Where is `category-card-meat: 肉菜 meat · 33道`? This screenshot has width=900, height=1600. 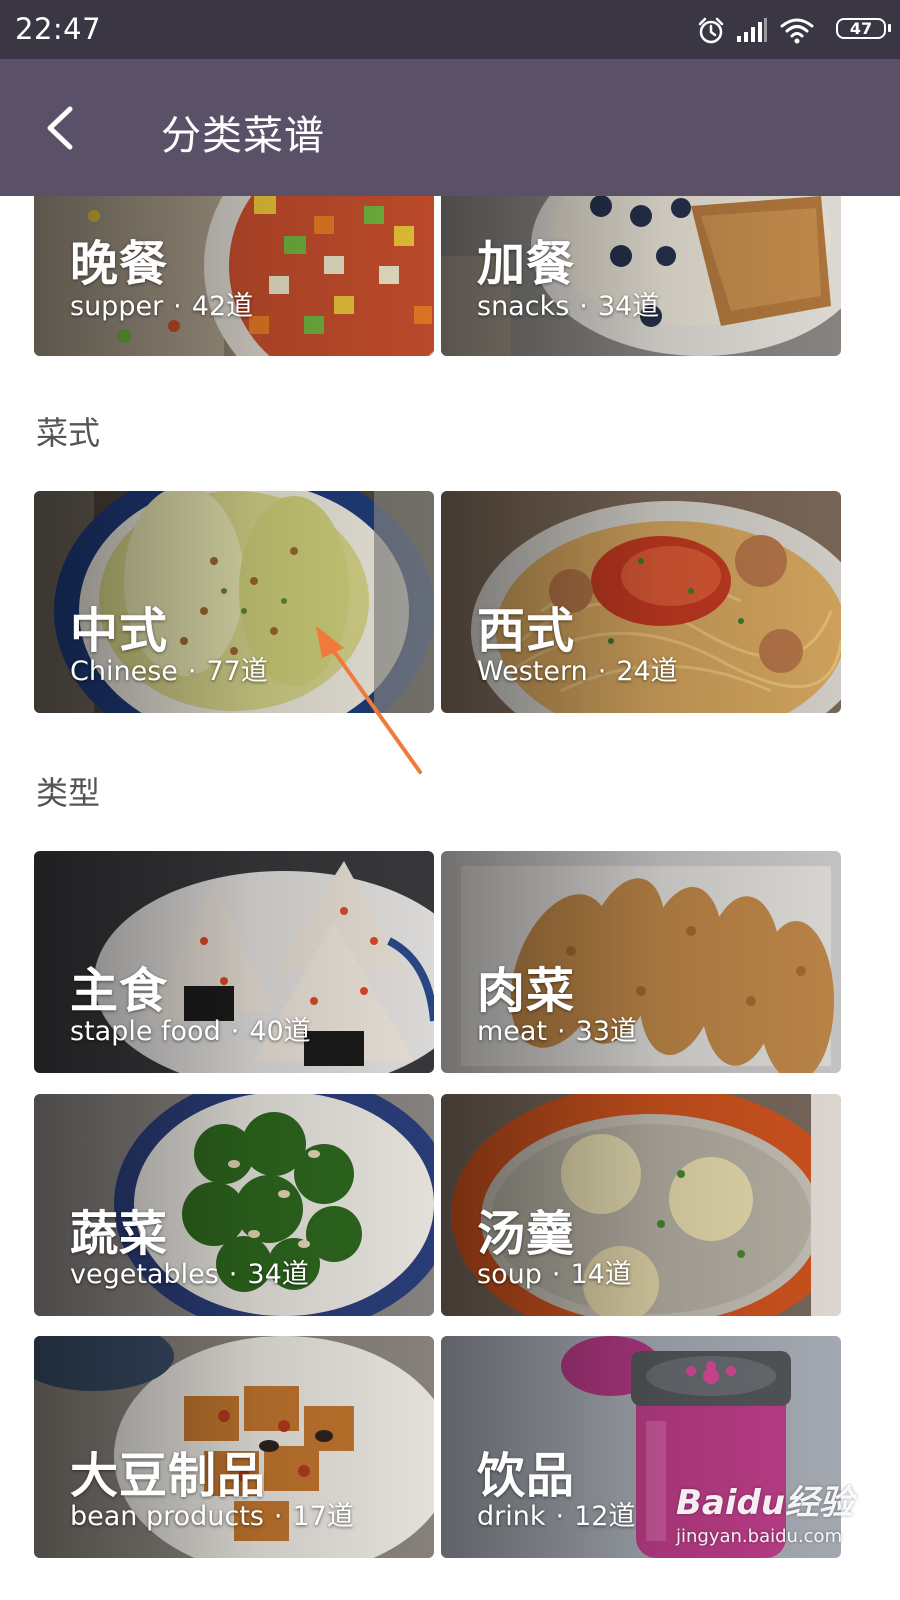 category-card-meat: 肉菜 meat · 33道 is located at coordinates (641, 962).